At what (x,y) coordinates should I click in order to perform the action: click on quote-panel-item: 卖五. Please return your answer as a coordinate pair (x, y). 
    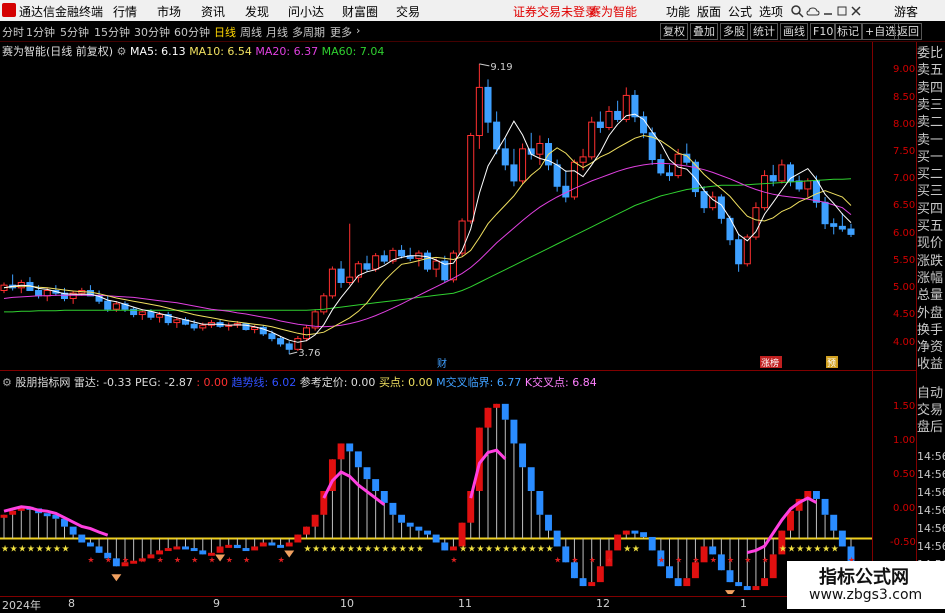
    Looking at the image, I should click on (931, 68).